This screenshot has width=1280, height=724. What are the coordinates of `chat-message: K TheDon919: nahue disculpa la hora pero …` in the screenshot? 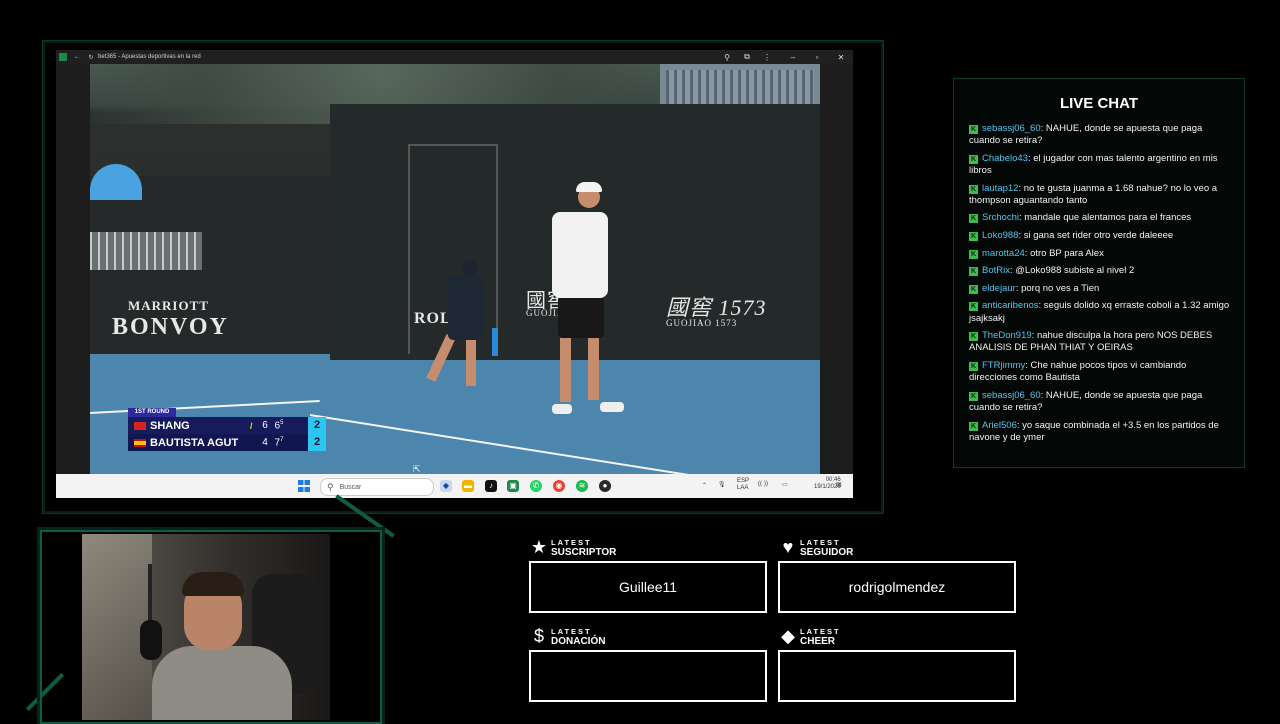 It's located at (1091, 342).